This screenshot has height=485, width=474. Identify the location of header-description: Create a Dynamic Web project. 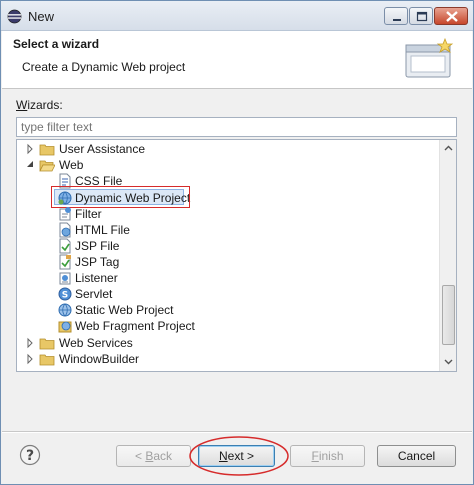
(104, 67).